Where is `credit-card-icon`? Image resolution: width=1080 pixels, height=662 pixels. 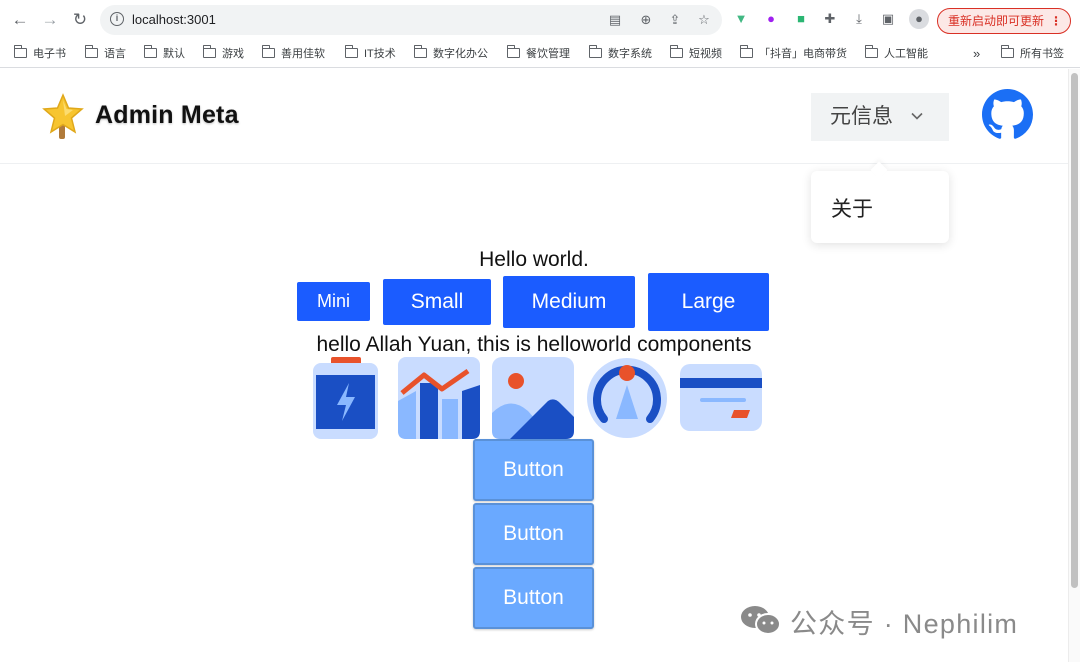
credit-card-icon is located at coordinates (721, 397).